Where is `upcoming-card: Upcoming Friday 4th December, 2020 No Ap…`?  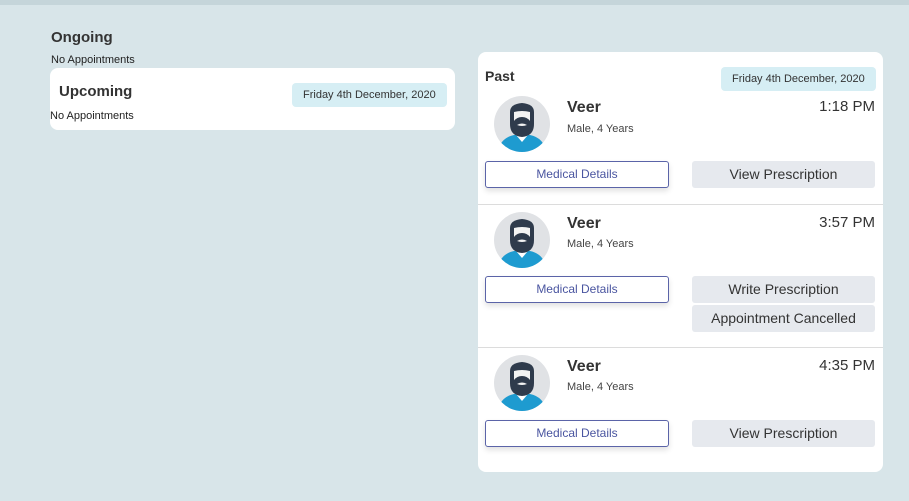
upcoming-card: Upcoming Friday 4th December, 2020 No Ap… is located at coordinates (252, 99).